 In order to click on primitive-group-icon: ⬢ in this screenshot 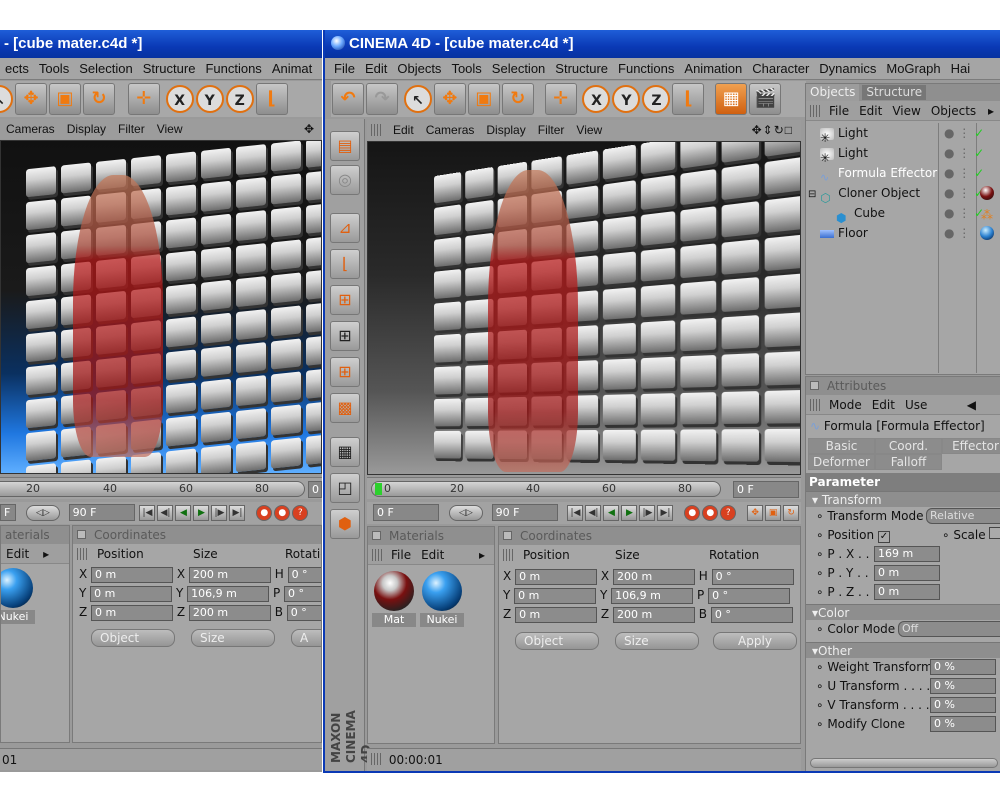, I will do `click(345, 524)`.